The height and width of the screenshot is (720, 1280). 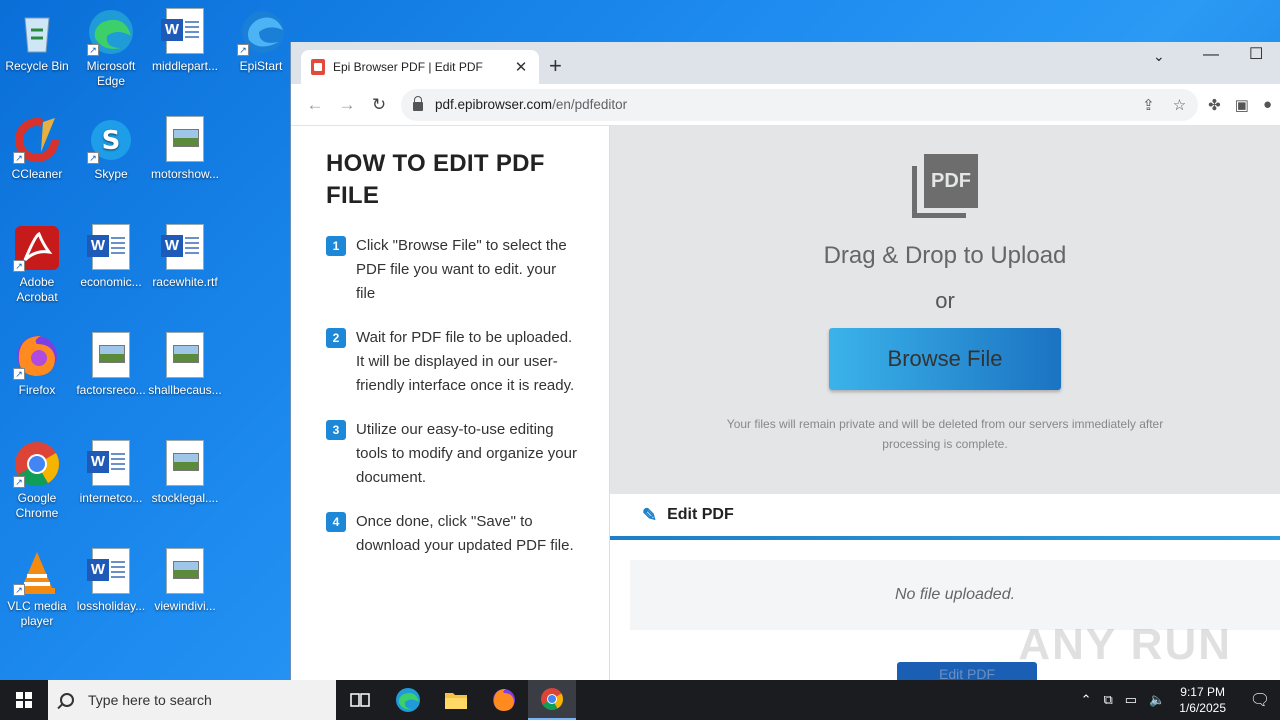 I want to click on edge-icon: ↗, so click(x=111, y=32).